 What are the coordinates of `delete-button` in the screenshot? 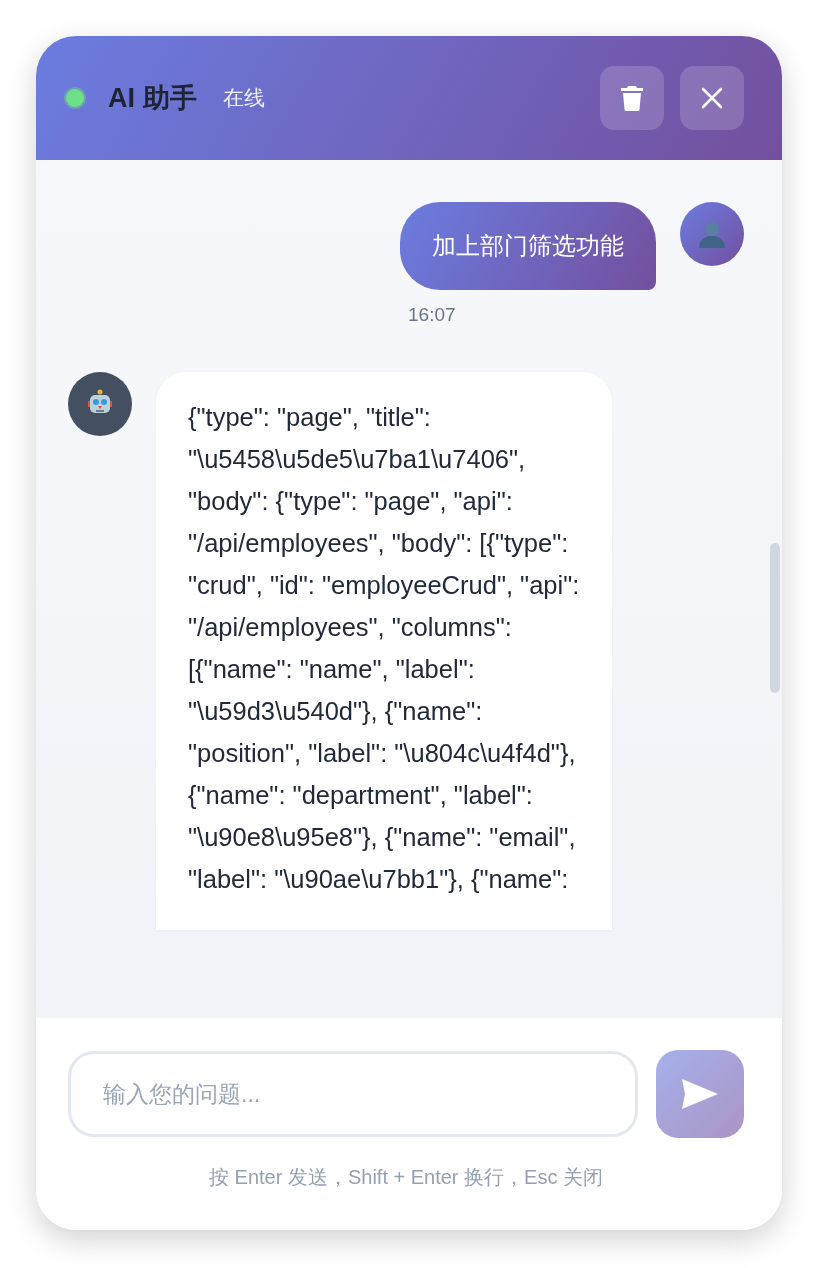 It's located at (632, 98).